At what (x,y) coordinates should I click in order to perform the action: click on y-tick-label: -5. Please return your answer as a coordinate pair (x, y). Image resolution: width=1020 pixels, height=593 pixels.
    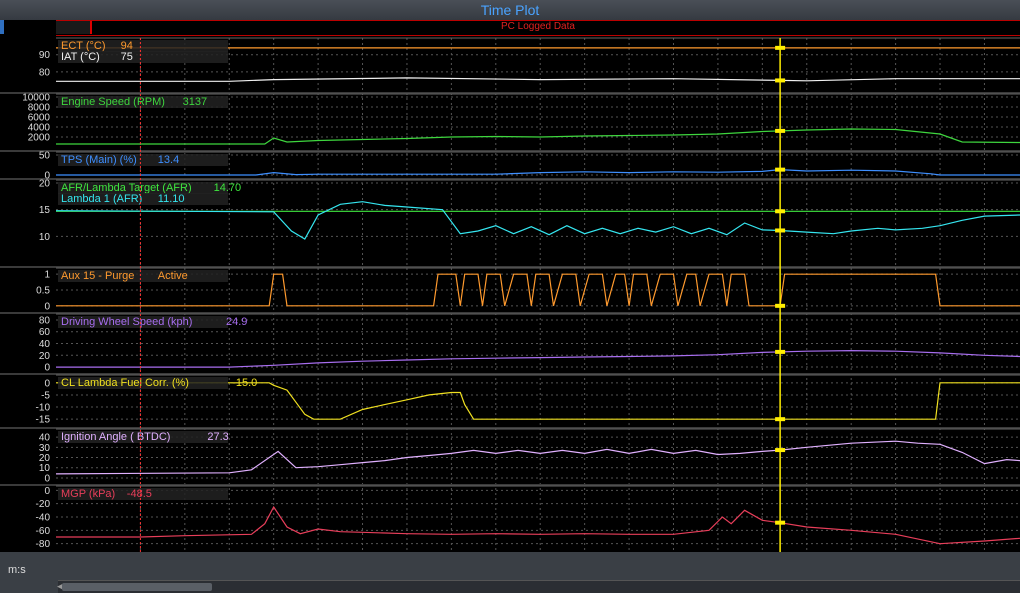
    Looking at the image, I should click on (45, 395).